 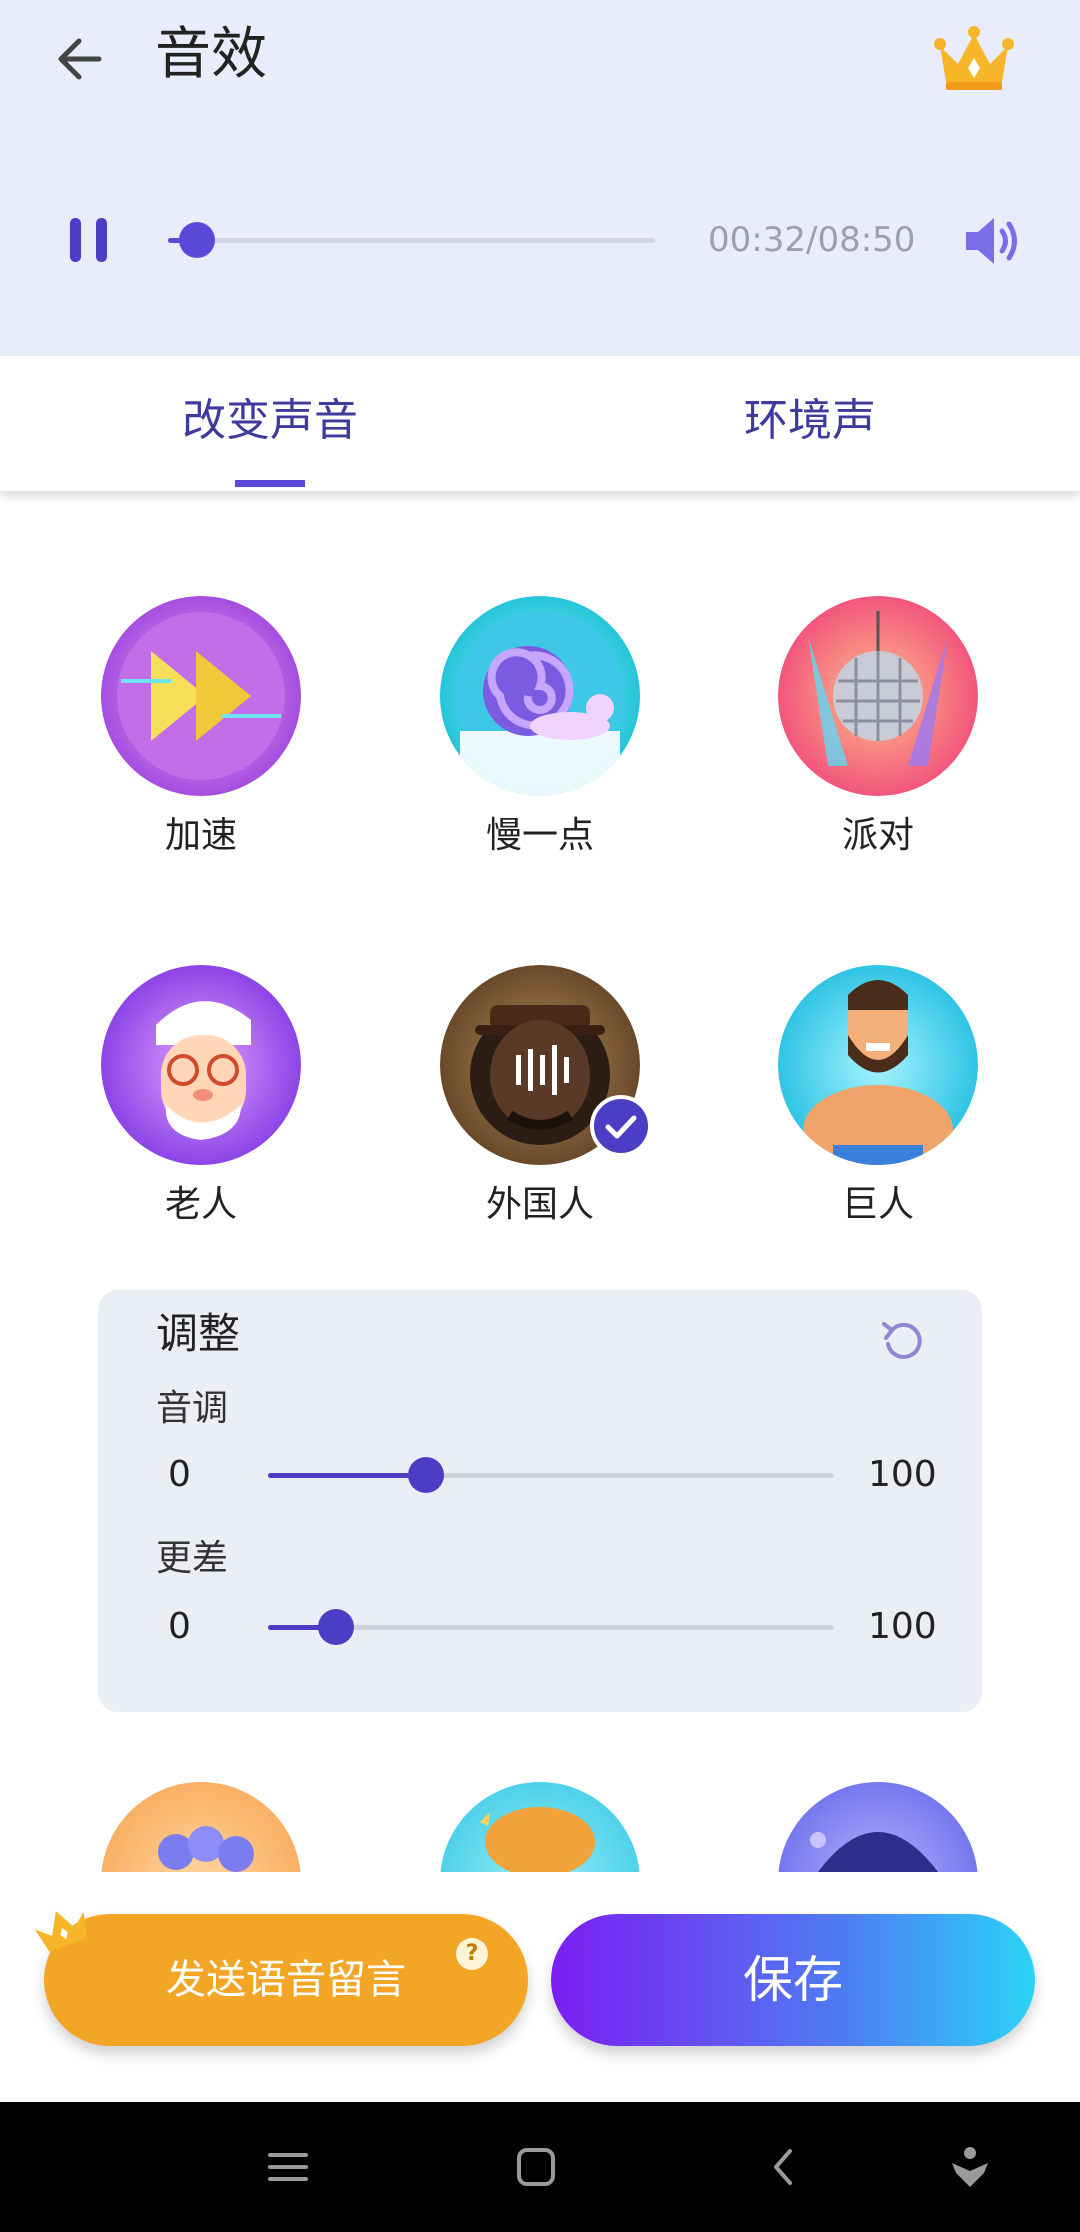 I want to click on help-icon: ?, so click(x=472, y=1954).